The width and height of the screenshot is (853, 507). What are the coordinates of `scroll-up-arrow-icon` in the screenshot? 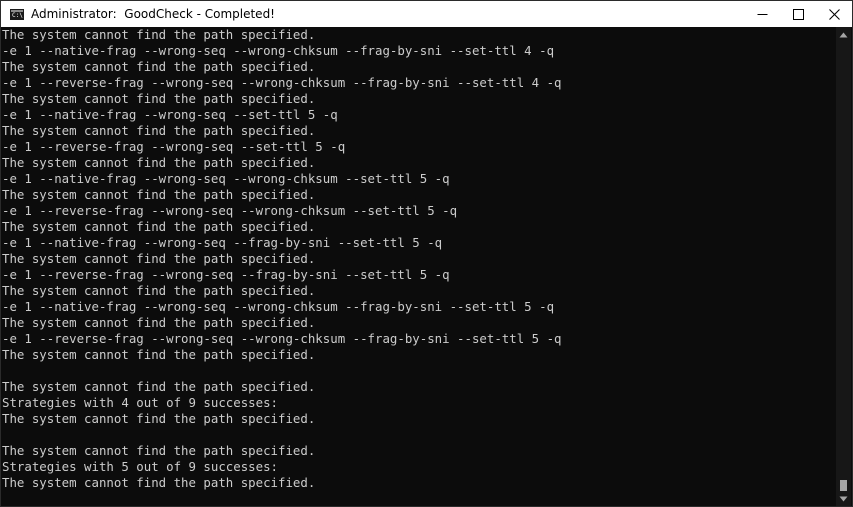 It's located at (843, 35).